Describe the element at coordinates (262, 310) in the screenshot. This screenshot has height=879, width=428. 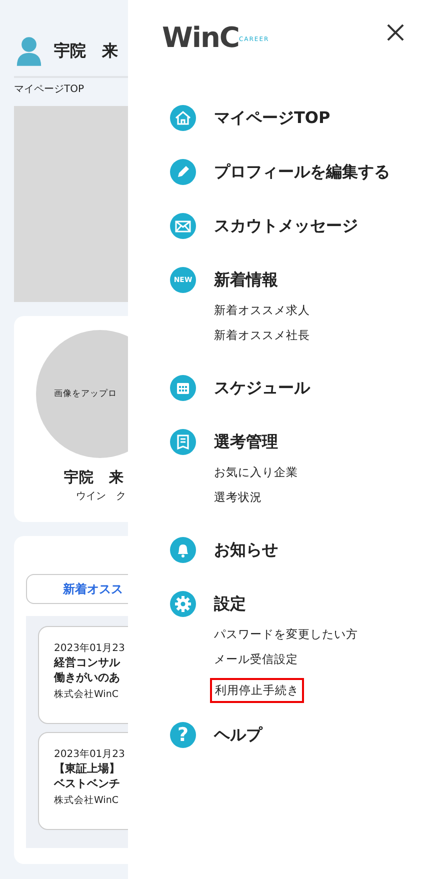
I see `submenu-item: 新着オススメ求人` at that location.